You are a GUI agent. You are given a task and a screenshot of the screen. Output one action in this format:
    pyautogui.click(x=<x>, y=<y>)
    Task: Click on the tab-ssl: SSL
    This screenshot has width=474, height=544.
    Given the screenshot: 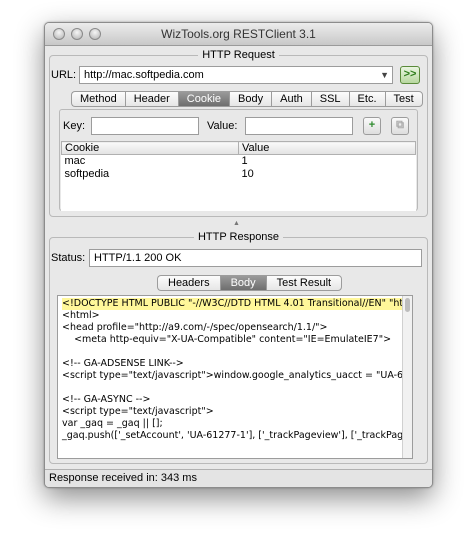 What is the action you would take?
    pyautogui.click(x=329, y=99)
    